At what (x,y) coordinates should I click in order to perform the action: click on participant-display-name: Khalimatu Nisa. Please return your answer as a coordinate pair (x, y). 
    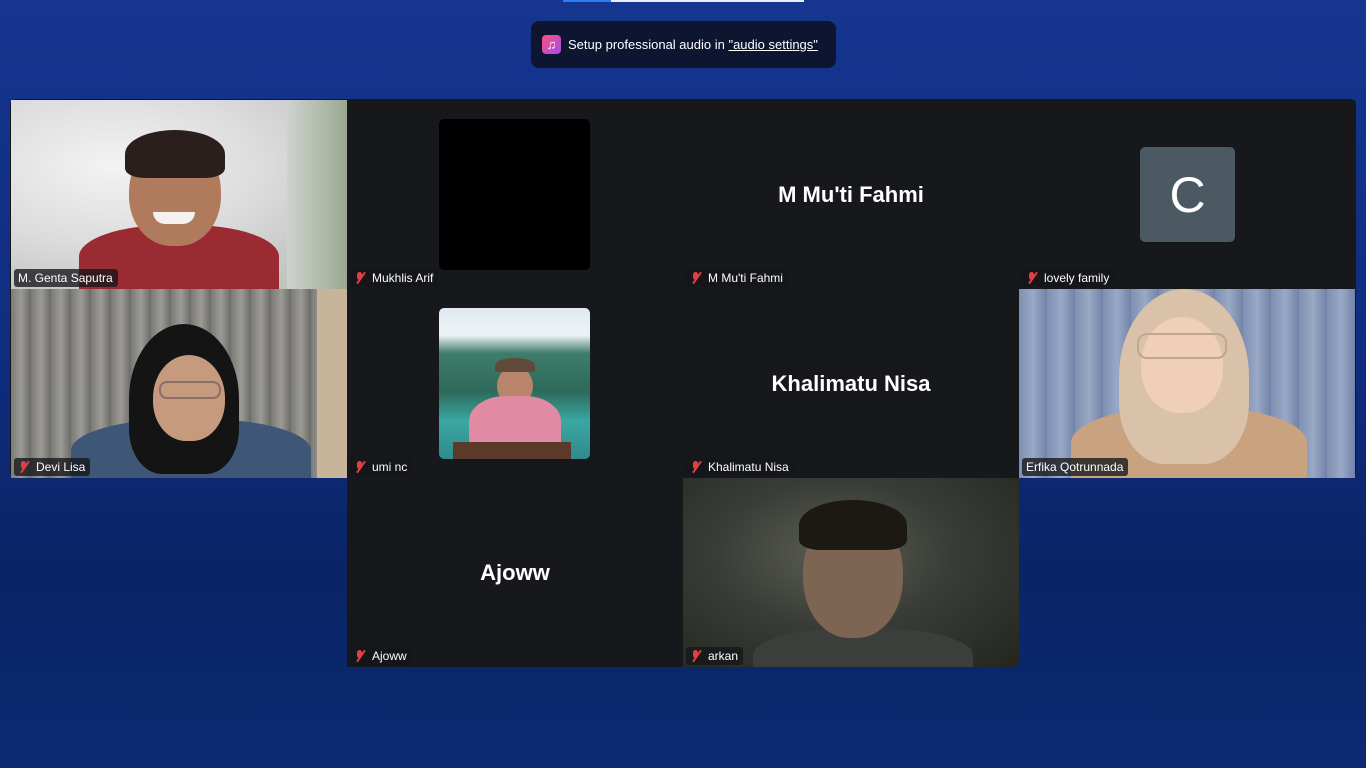
    Looking at the image, I should click on (851, 383).